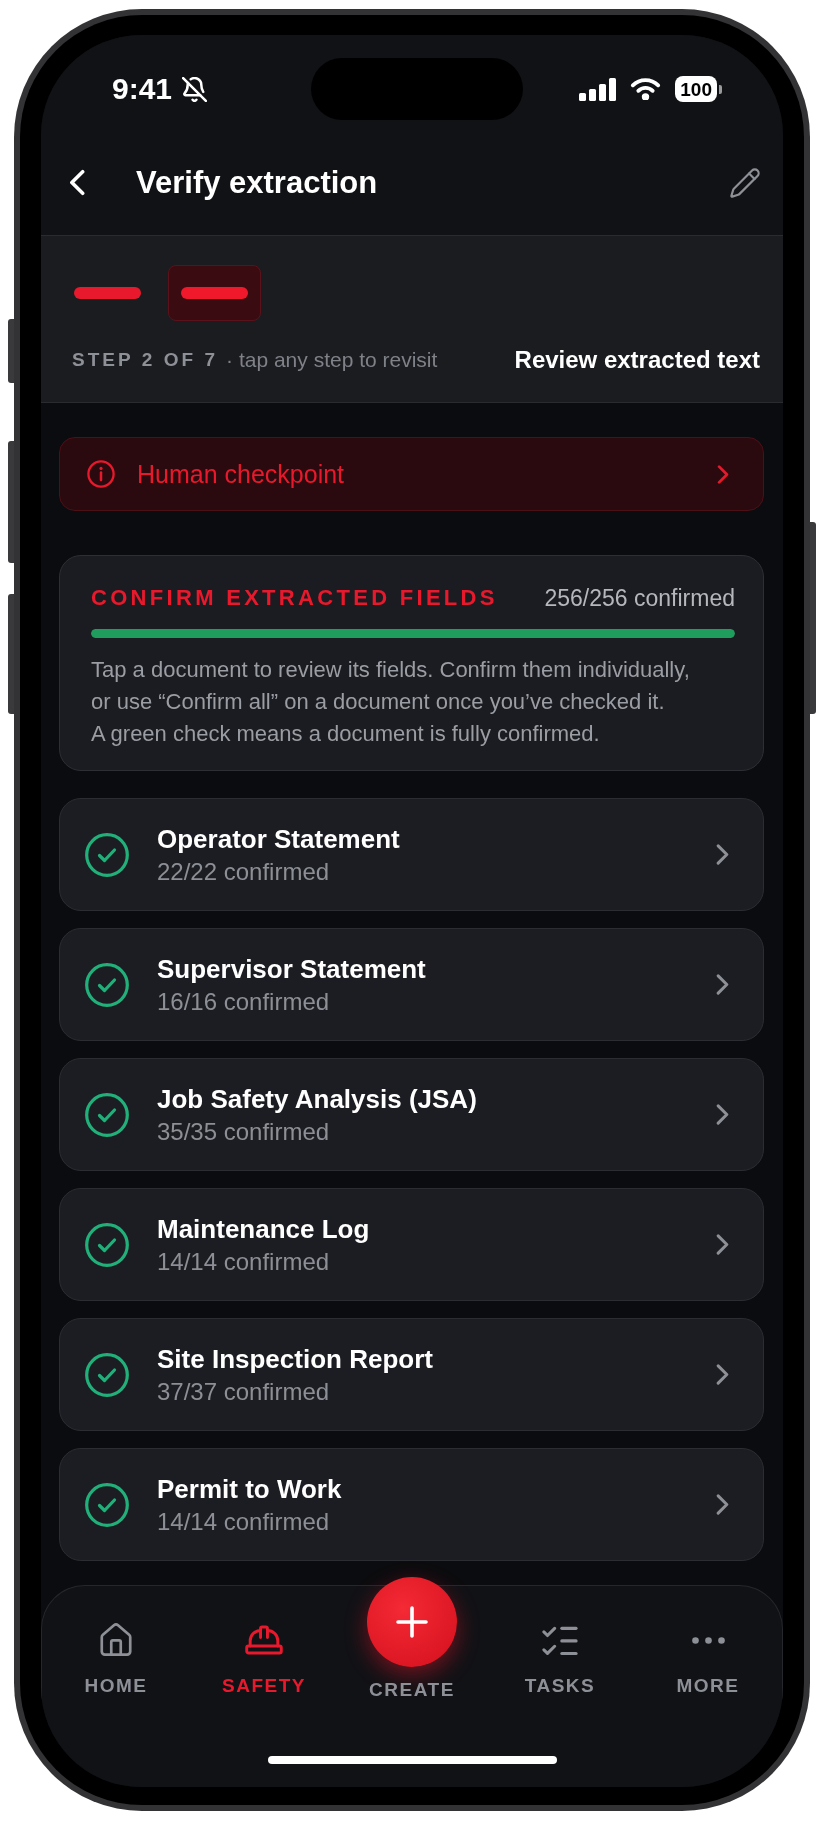 This screenshot has width=824, height=1821. I want to click on document-card: Supervisor Statement 16/16 confirmed, so click(411, 984).